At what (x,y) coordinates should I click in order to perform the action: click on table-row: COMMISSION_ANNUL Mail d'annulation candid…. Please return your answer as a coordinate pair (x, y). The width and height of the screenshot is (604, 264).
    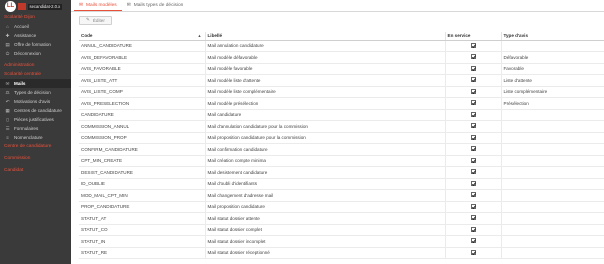
    Looking at the image, I should click on (341, 126).